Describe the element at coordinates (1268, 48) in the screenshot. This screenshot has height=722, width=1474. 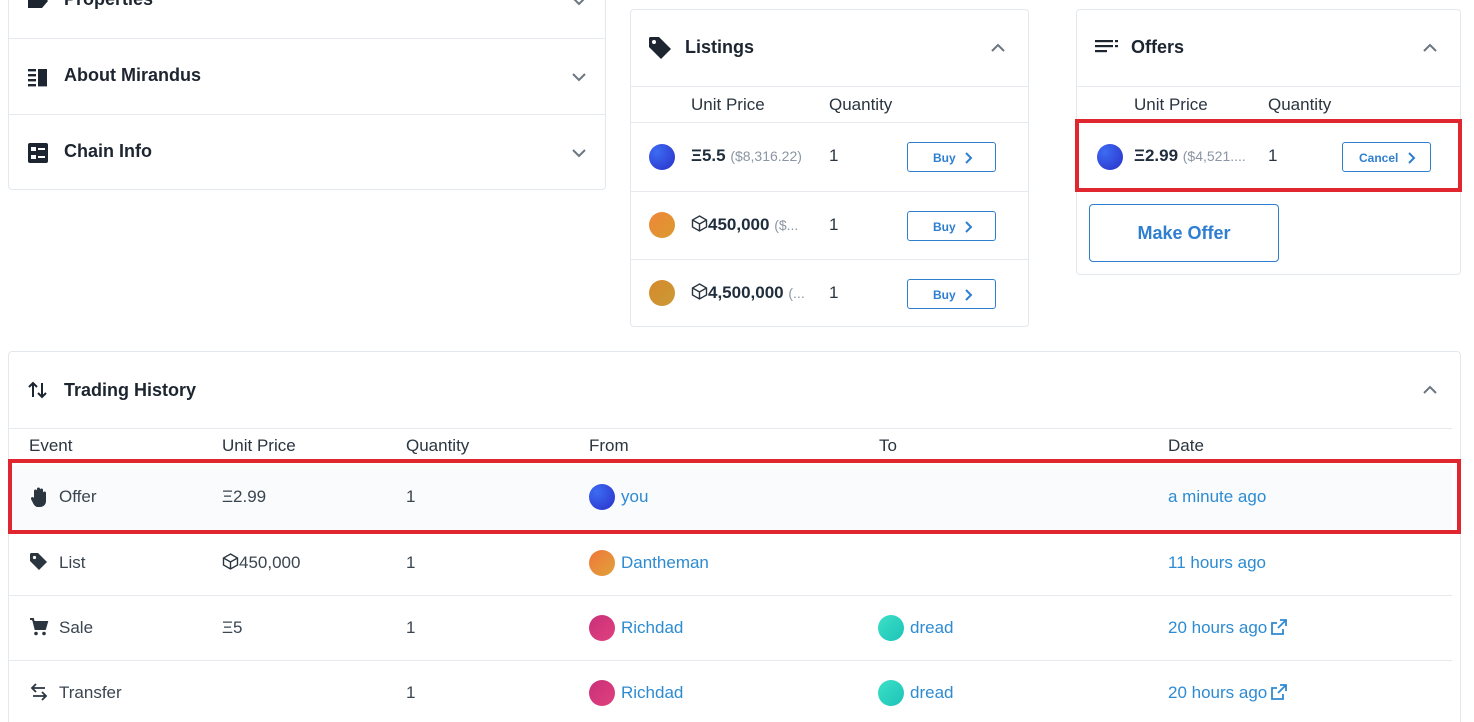
I see `offers-header-toggle: Offers` at that location.